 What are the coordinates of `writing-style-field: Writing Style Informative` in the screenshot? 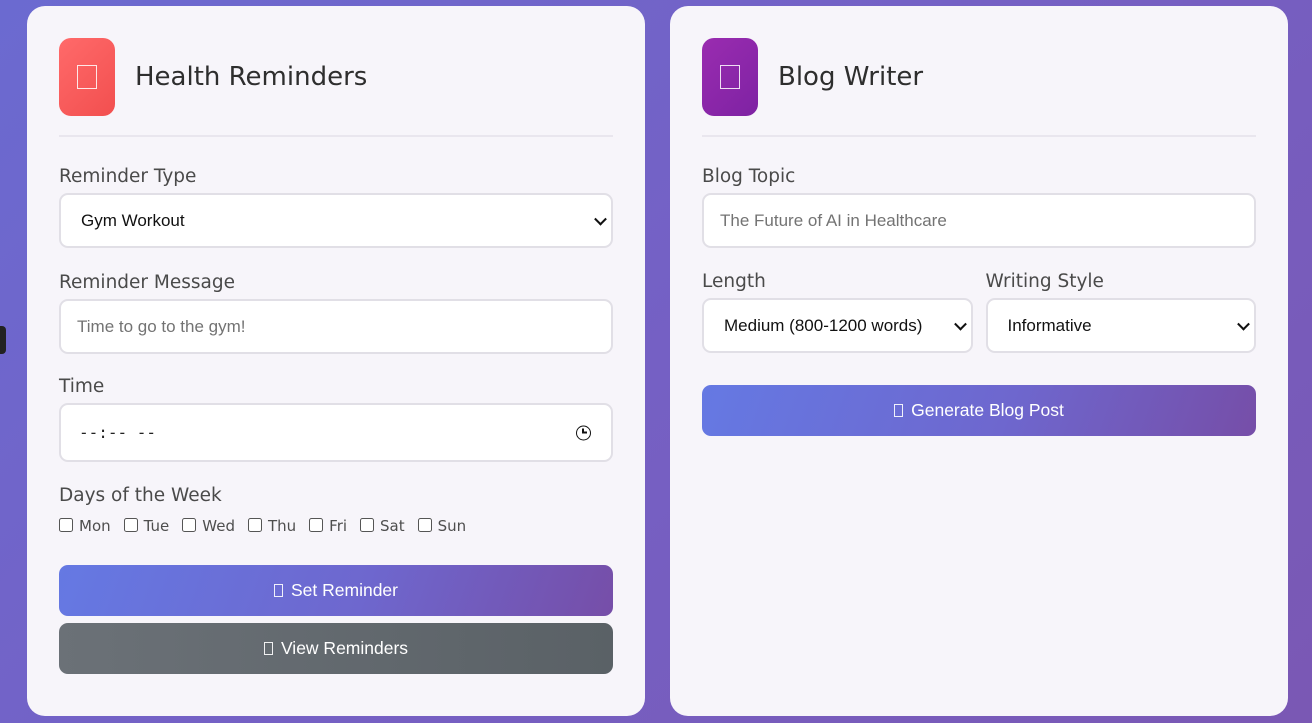 It's located at (1120, 312).